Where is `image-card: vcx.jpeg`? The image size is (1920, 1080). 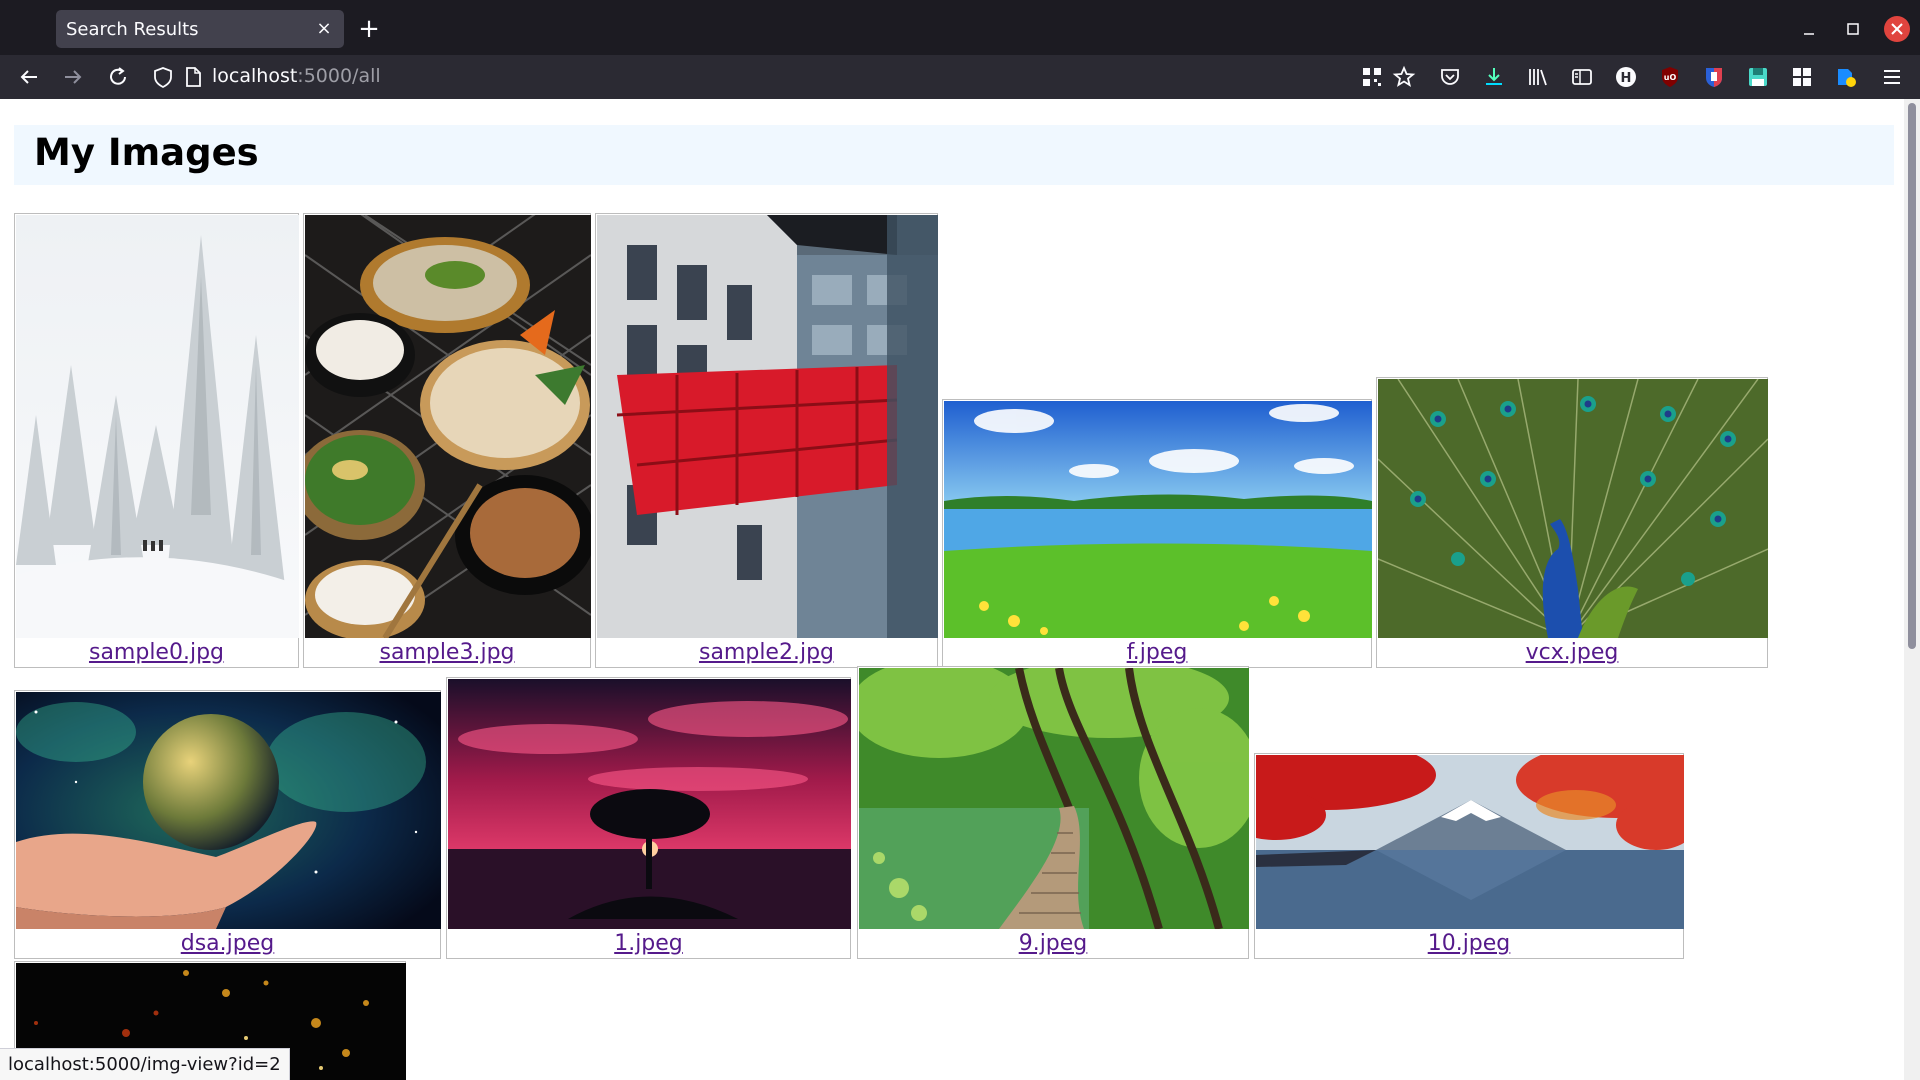 image-card: vcx.jpeg is located at coordinates (1572, 522).